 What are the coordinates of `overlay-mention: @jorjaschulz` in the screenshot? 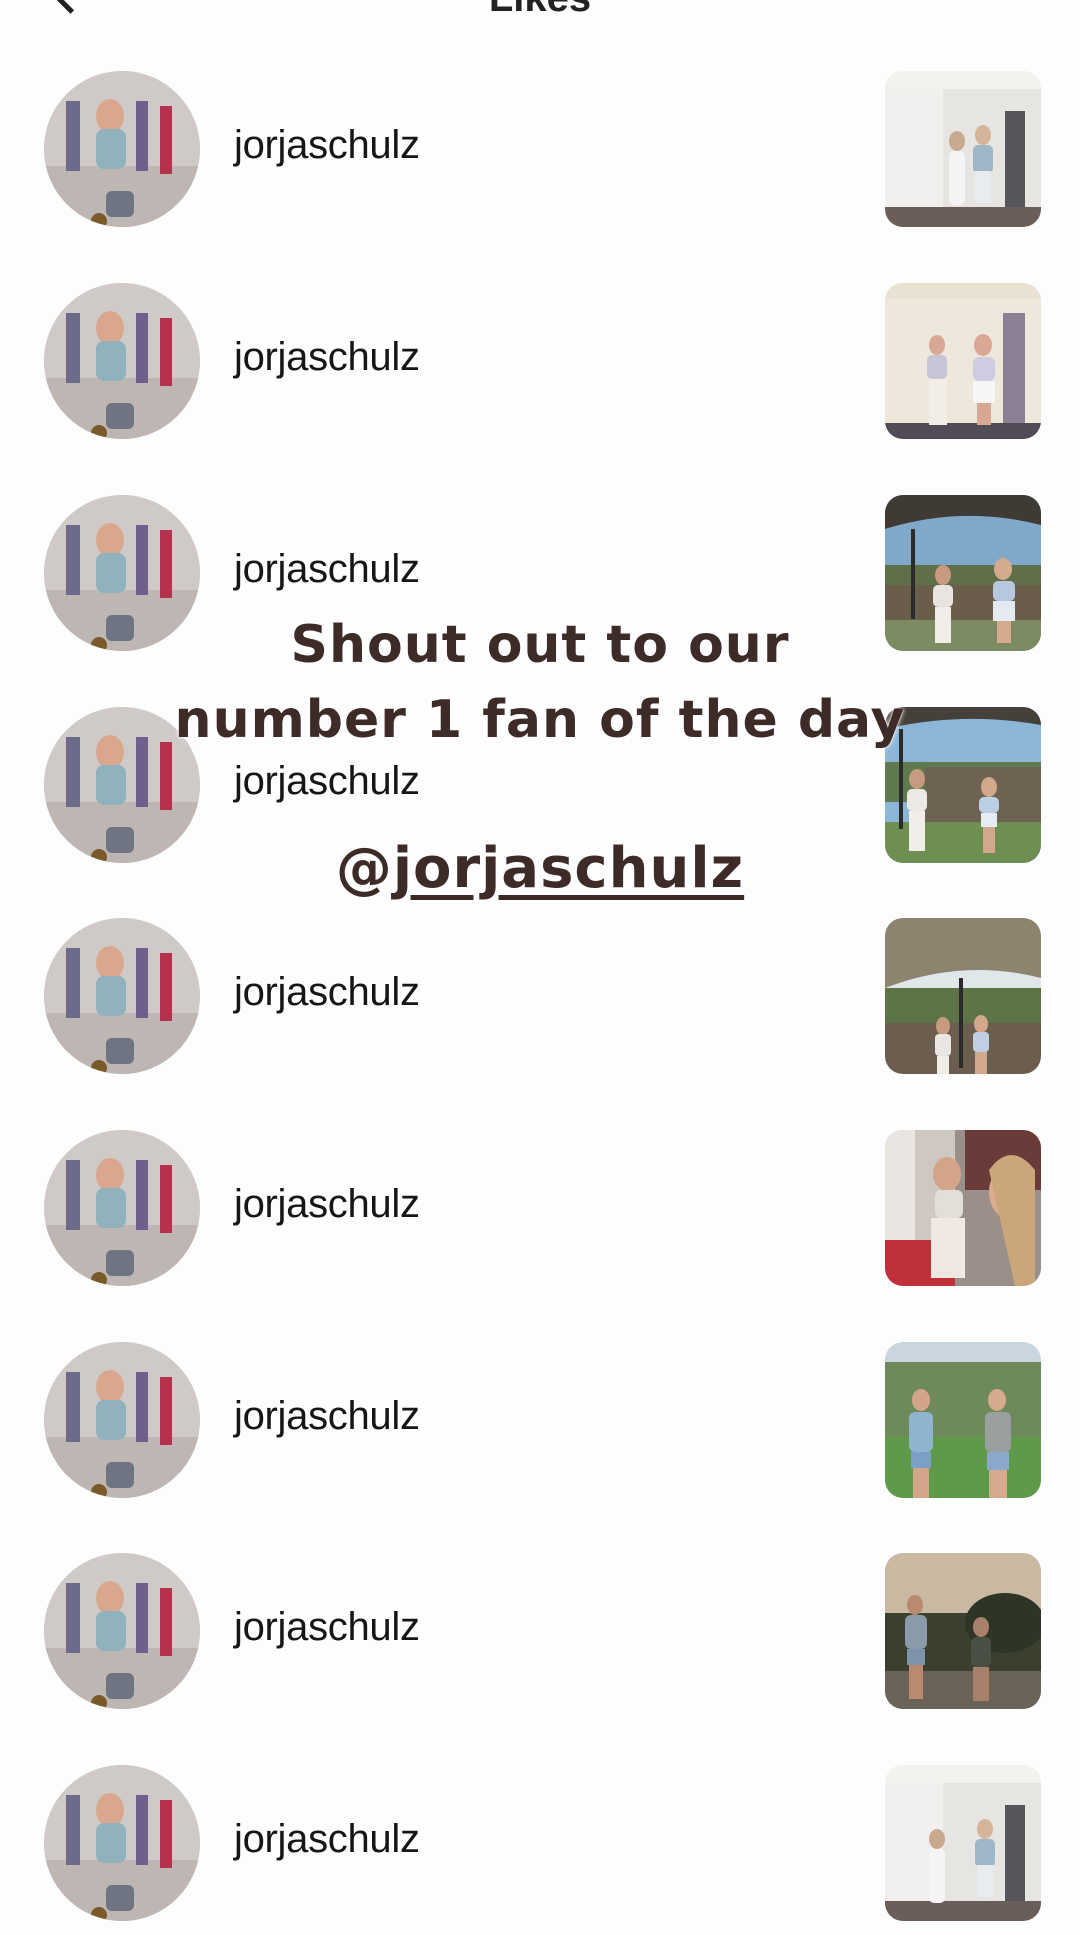 It's located at (540, 868).